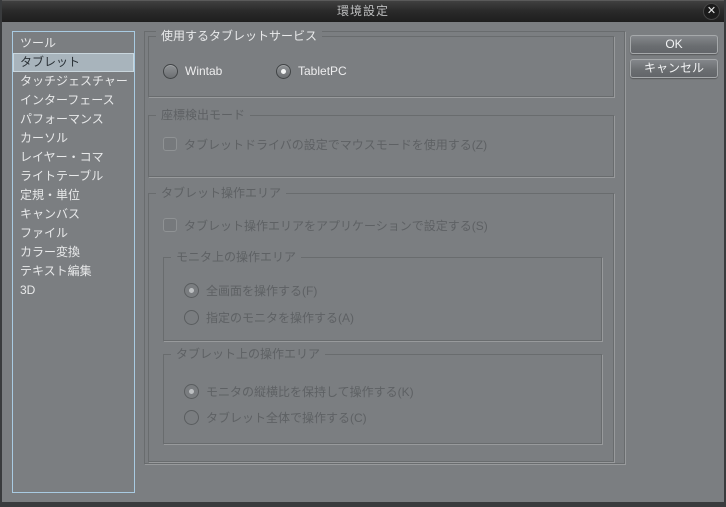 The image size is (726, 507). What do you see at coordinates (73, 138) in the screenshot?
I see `sidebar-item-cursor: カーソル` at bounding box center [73, 138].